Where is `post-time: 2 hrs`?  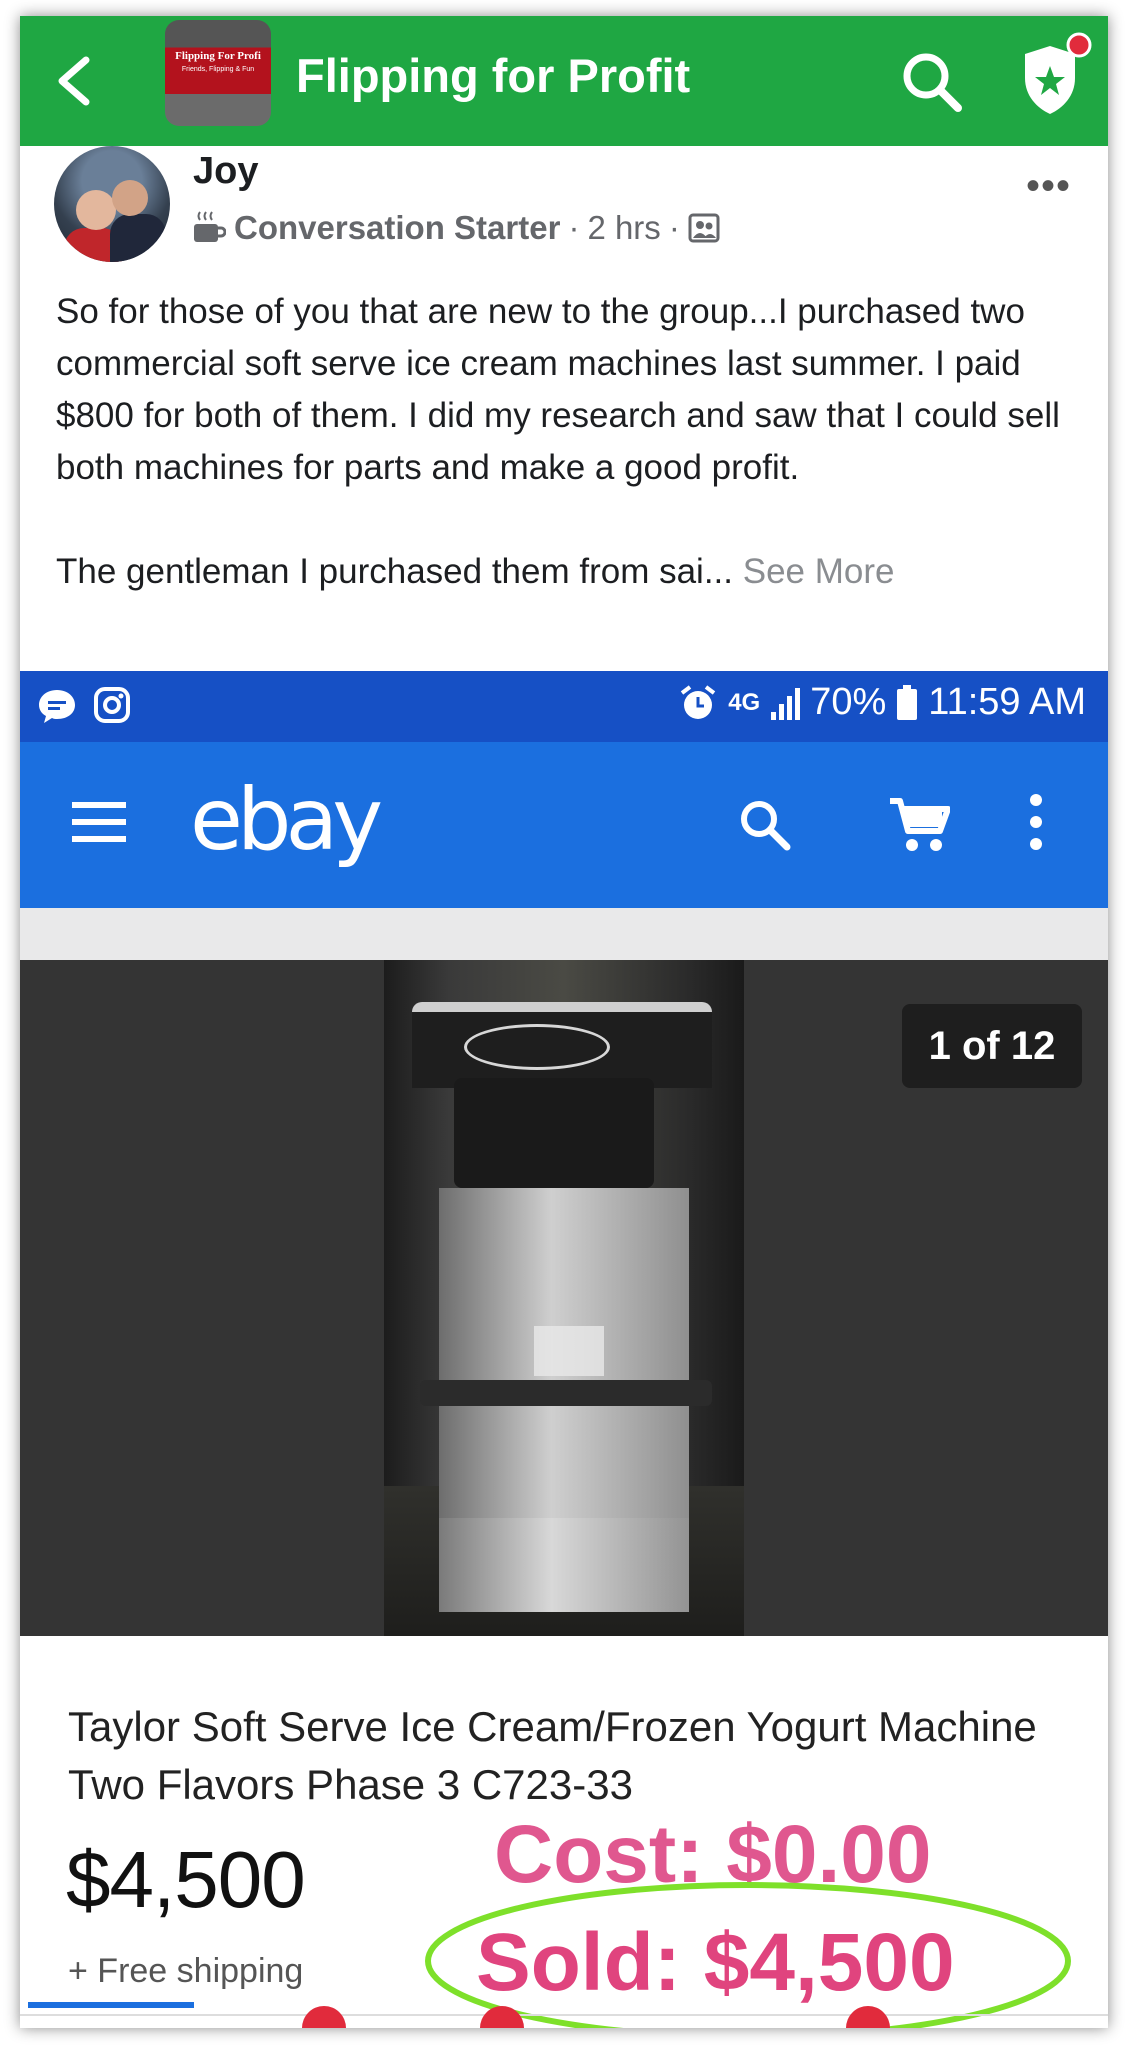
post-time: 2 hrs is located at coordinates (623, 228).